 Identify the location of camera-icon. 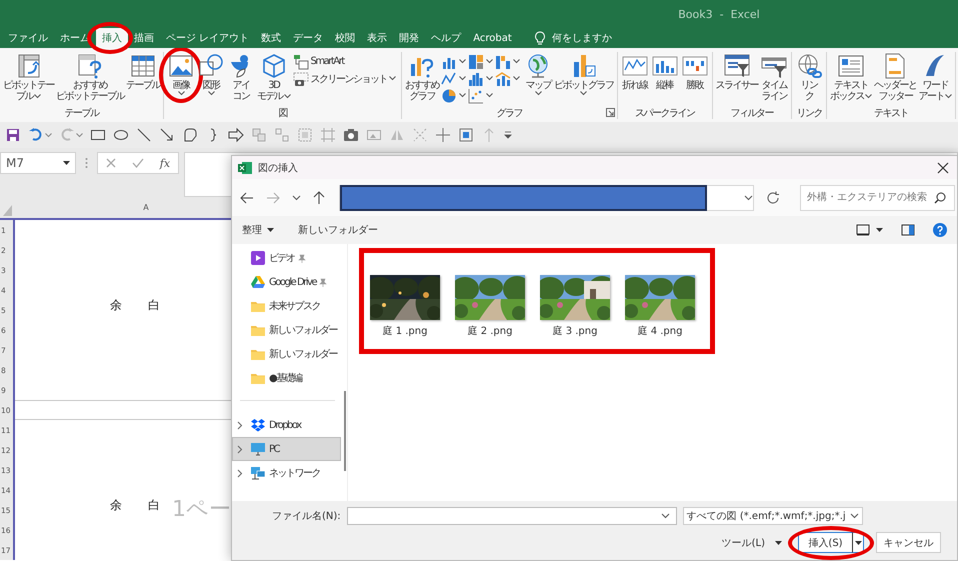
(300, 78).